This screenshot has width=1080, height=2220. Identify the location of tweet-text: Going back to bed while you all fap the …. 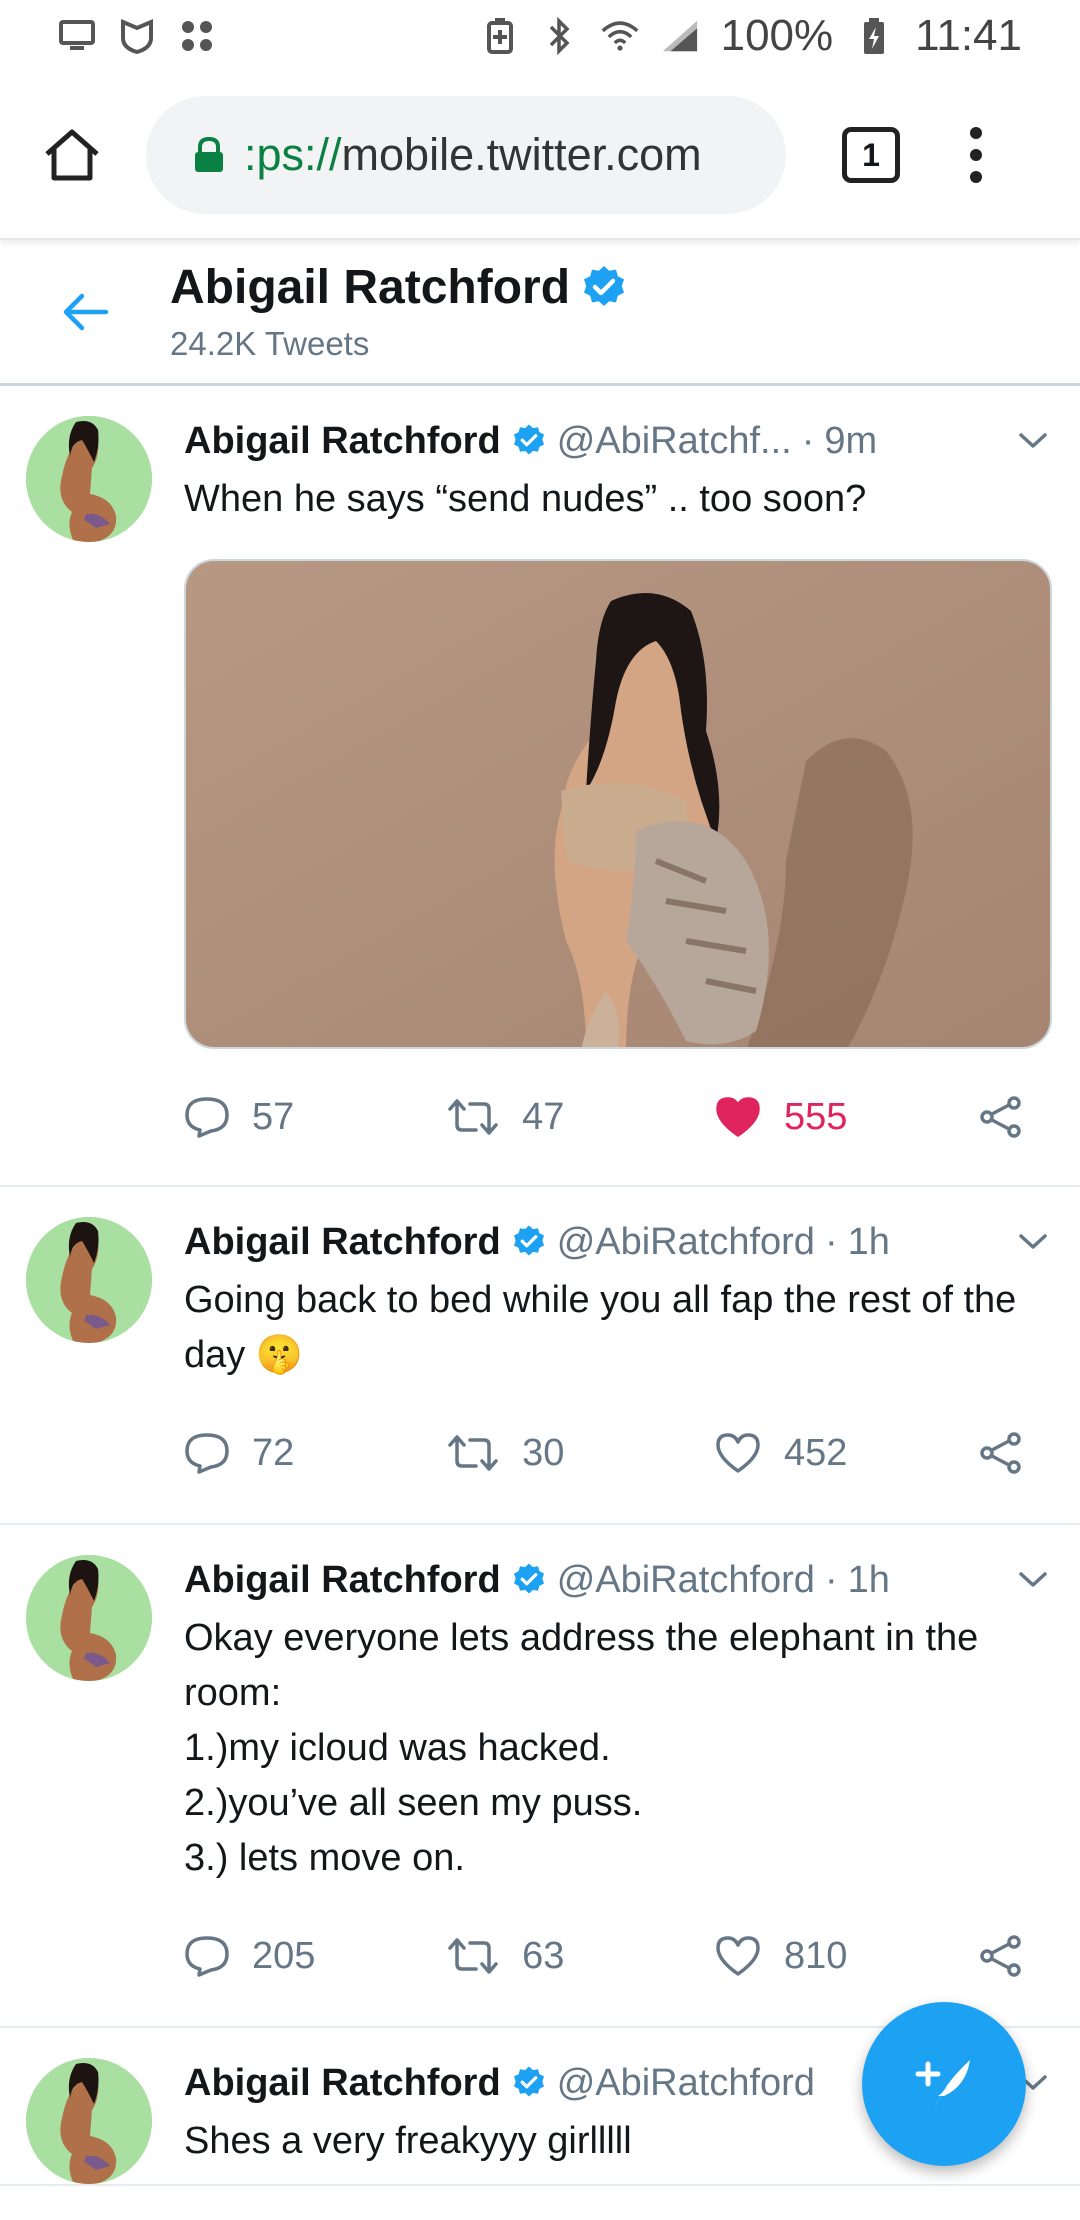
(600, 1327).